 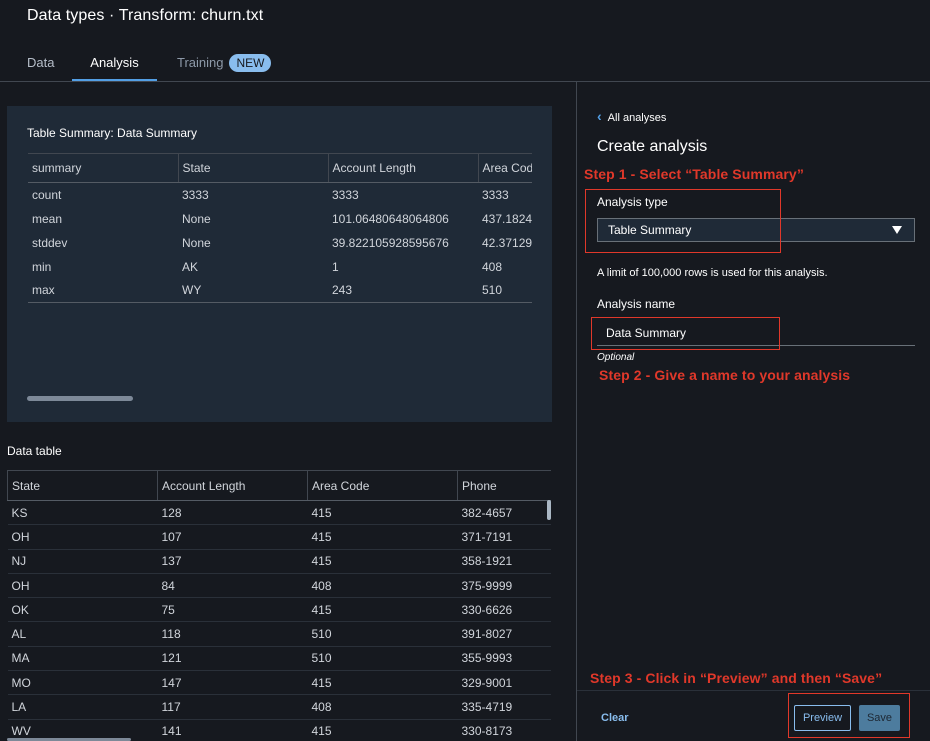 I want to click on table-cell: 107, so click(x=232, y=537).